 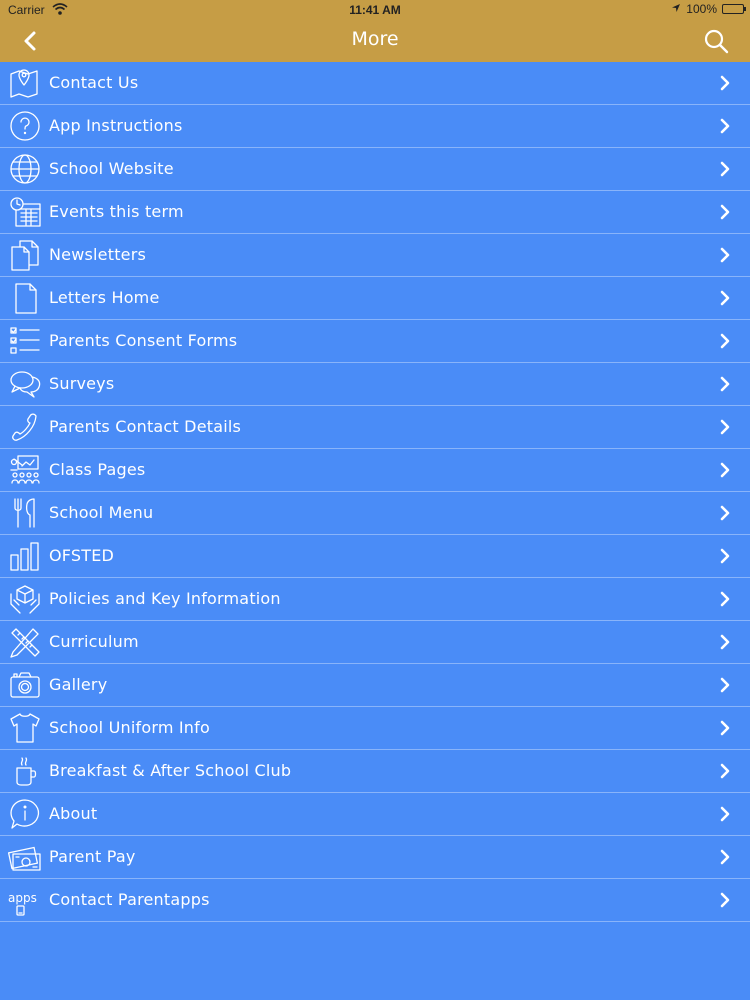 What do you see at coordinates (375, 341) in the screenshot?
I see `menu-item-parents-consent-forms: Parents Consent Forms` at bounding box center [375, 341].